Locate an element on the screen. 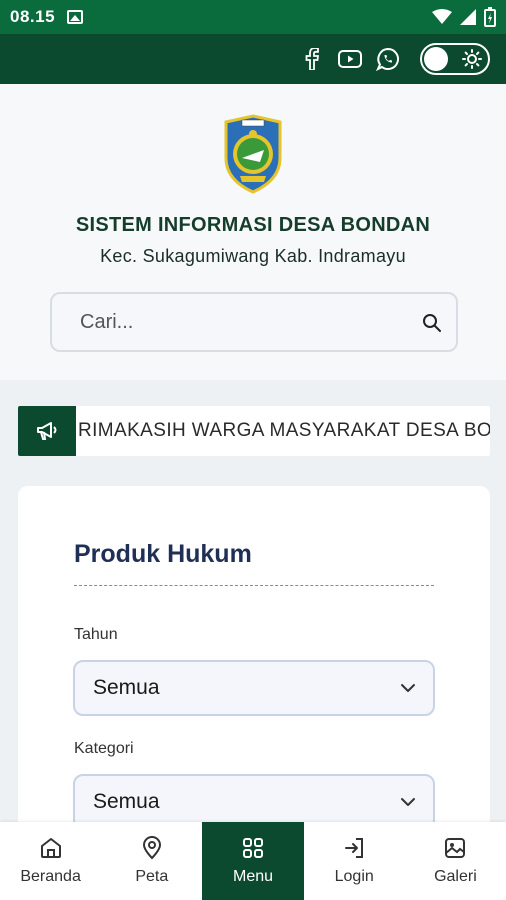 The image size is (506, 900). status-time: 08.15 is located at coordinates (33, 16).